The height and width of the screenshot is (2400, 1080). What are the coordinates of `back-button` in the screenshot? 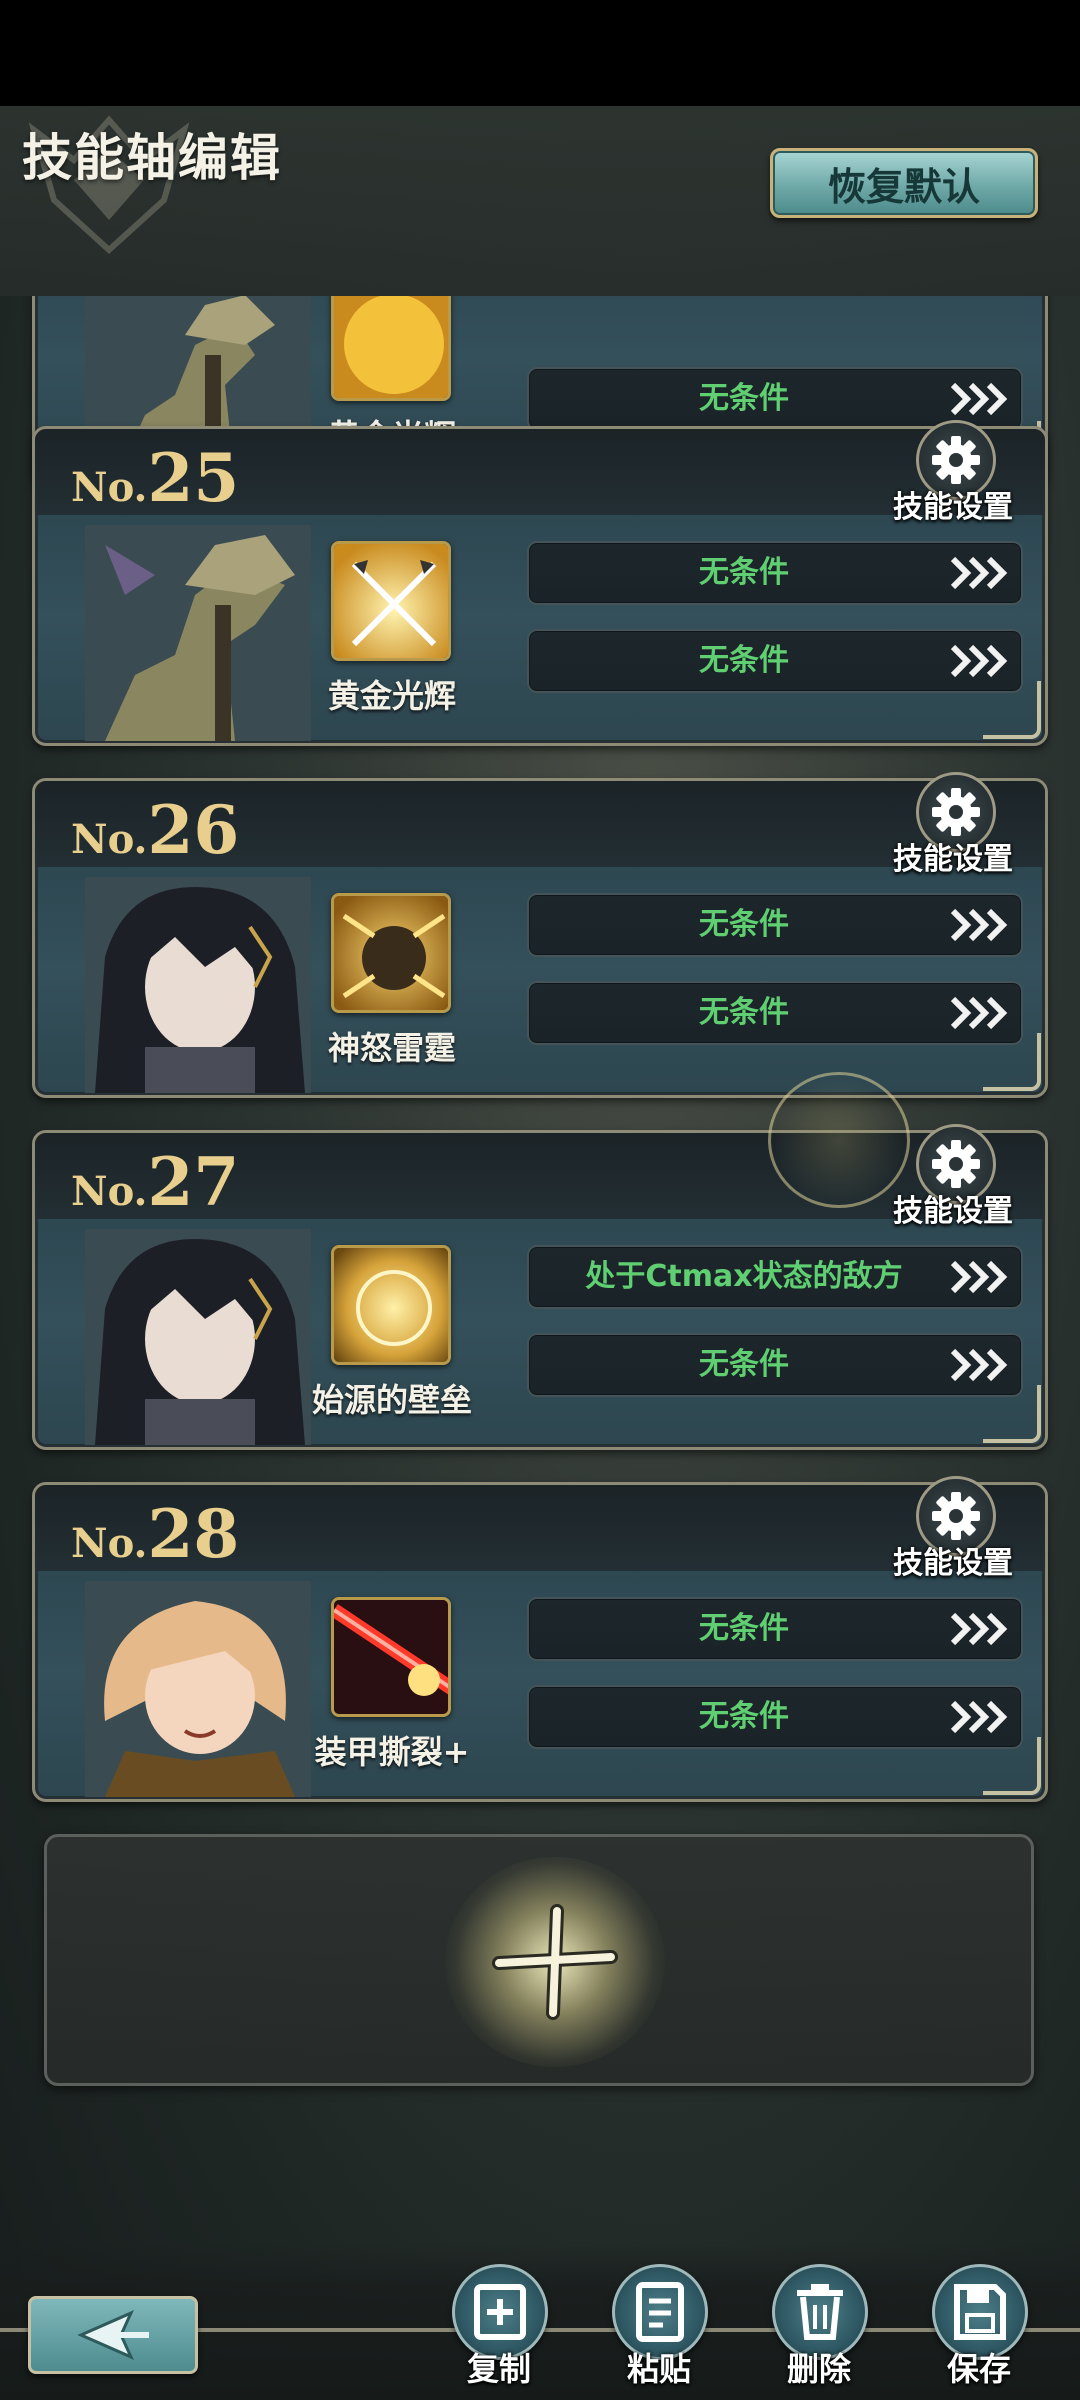 It's located at (113, 2335).